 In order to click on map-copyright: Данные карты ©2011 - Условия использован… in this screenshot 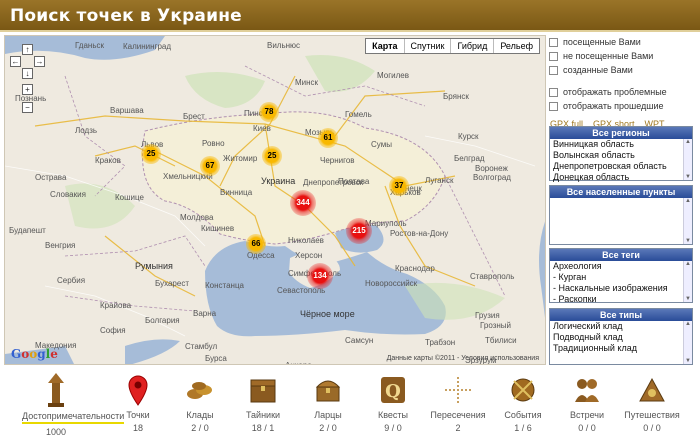, I will do `click(463, 358)`.